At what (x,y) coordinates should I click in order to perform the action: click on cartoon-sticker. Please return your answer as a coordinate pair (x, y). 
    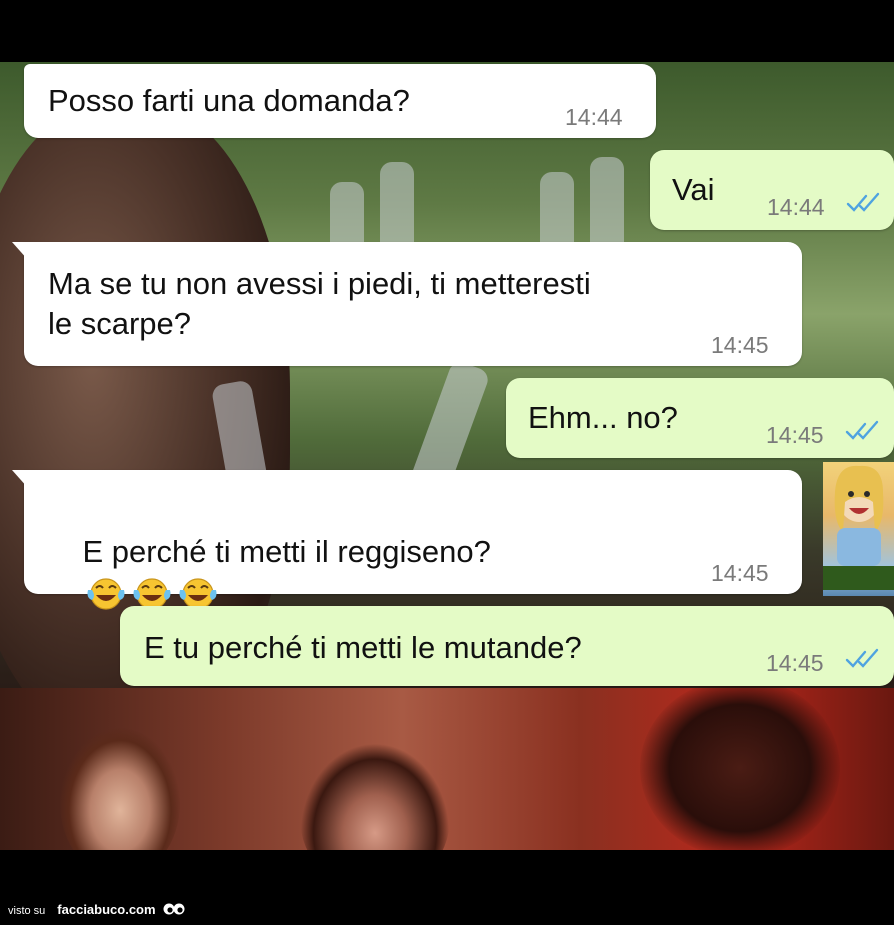
    Looking at the image, I should click on (858, 529).